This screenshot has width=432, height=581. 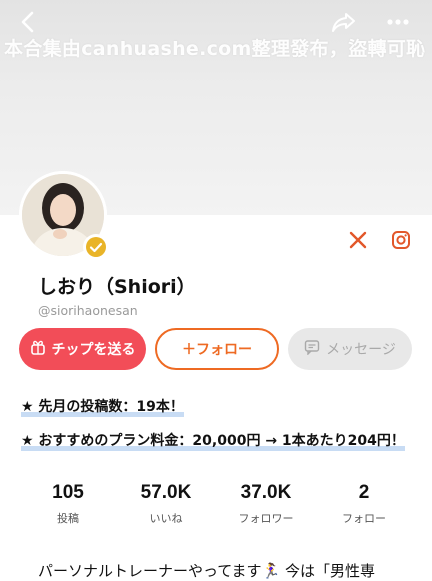 I want to click on verified-badge-icon, so click(x=96, y=247).